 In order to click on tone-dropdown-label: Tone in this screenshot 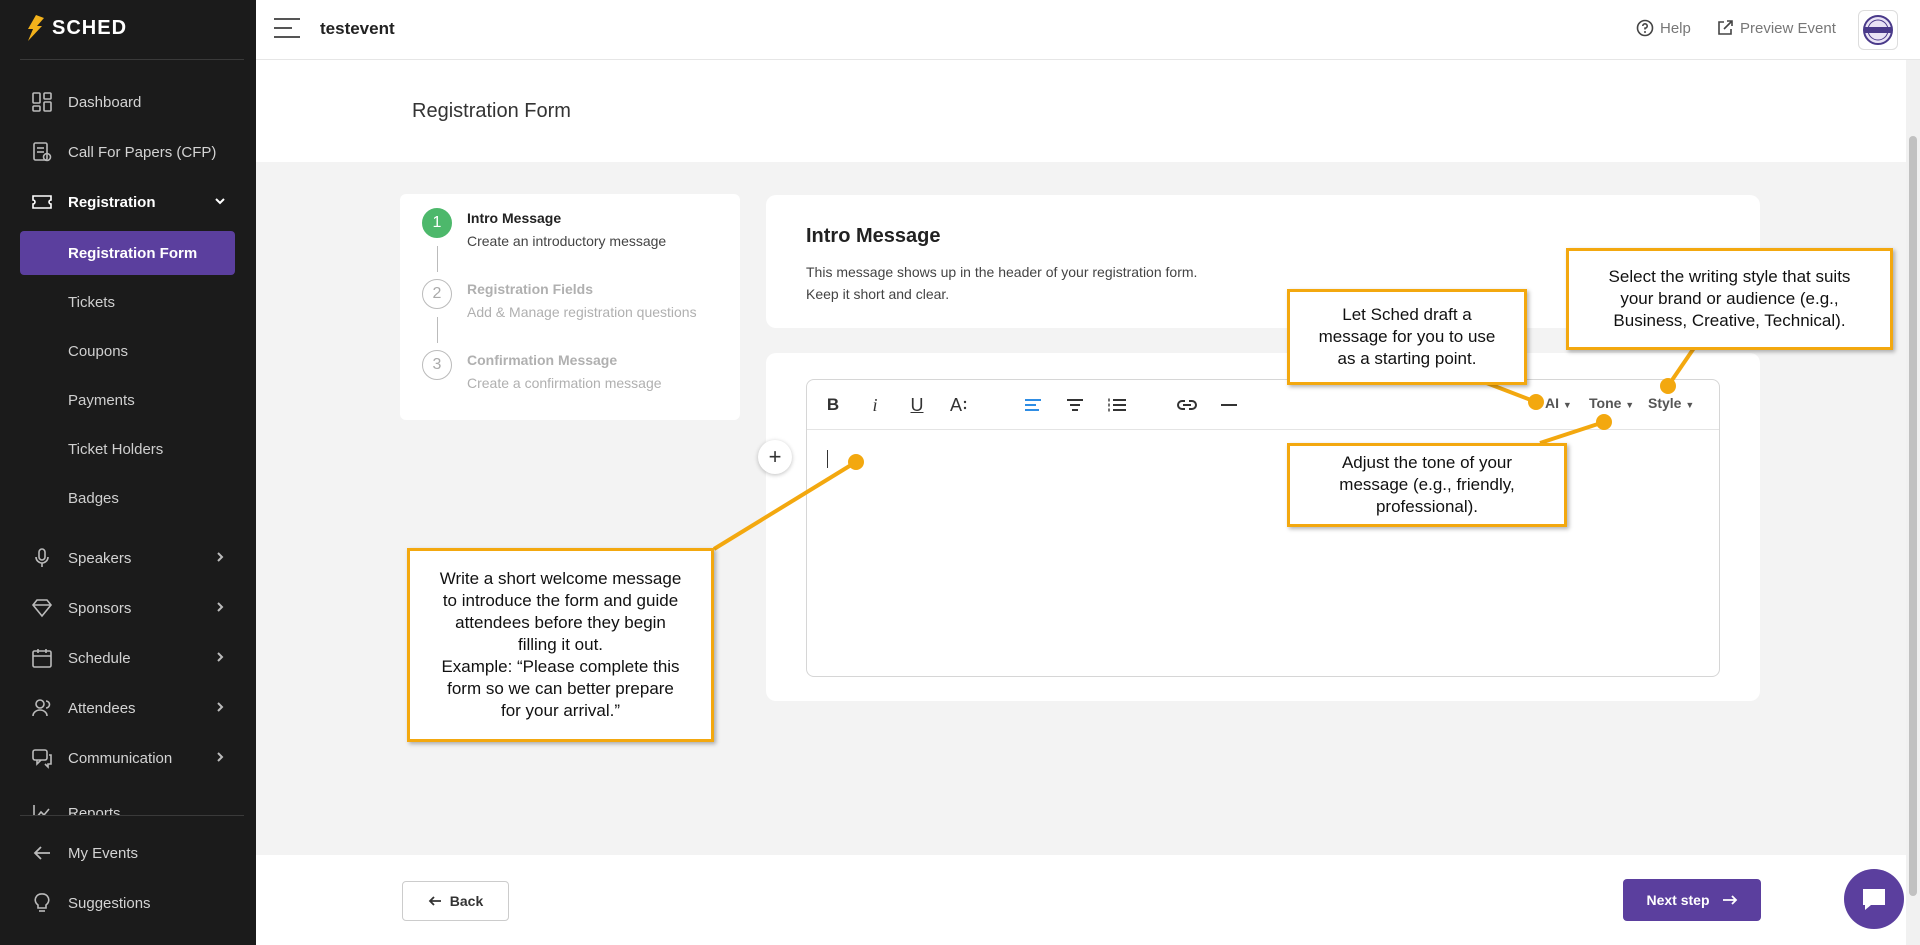, I will do `click(1605, 403)`.